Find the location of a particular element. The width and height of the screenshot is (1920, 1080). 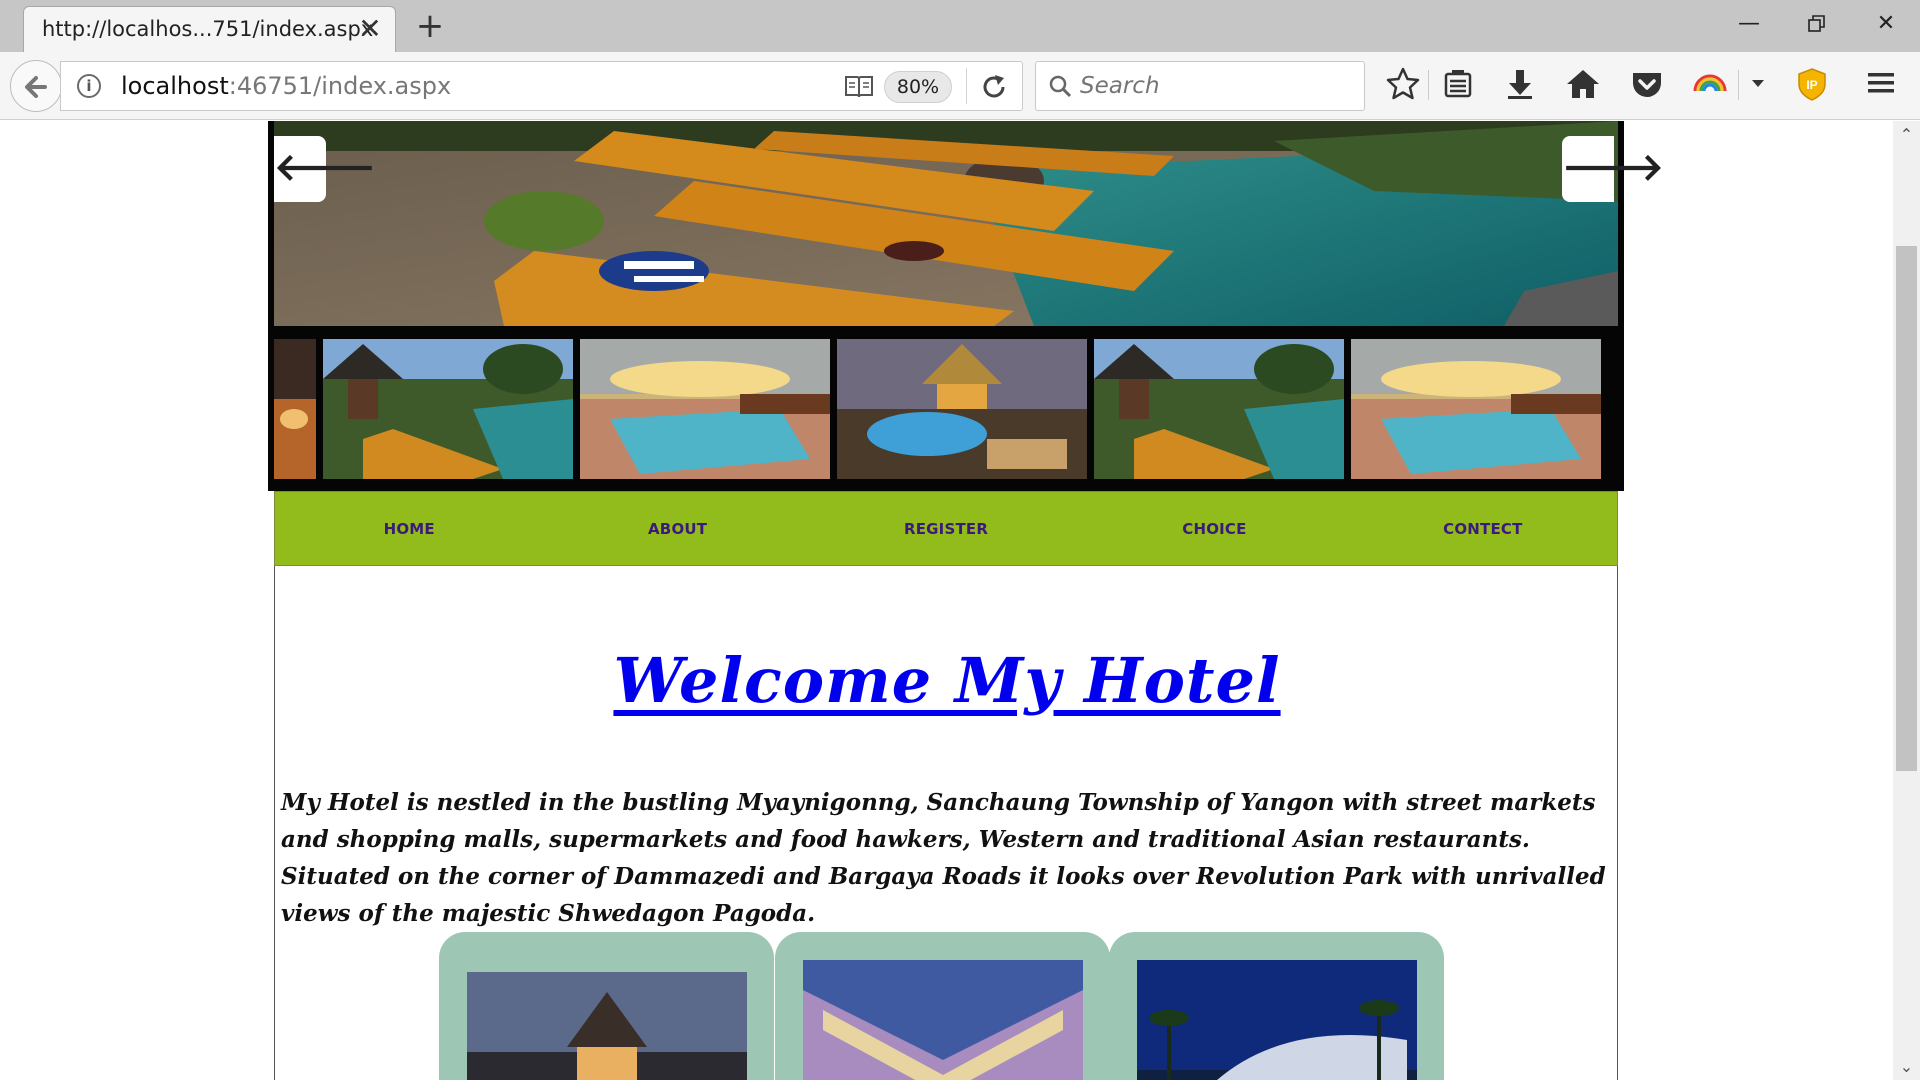

download-icon is located at coordinates (1520, 84).